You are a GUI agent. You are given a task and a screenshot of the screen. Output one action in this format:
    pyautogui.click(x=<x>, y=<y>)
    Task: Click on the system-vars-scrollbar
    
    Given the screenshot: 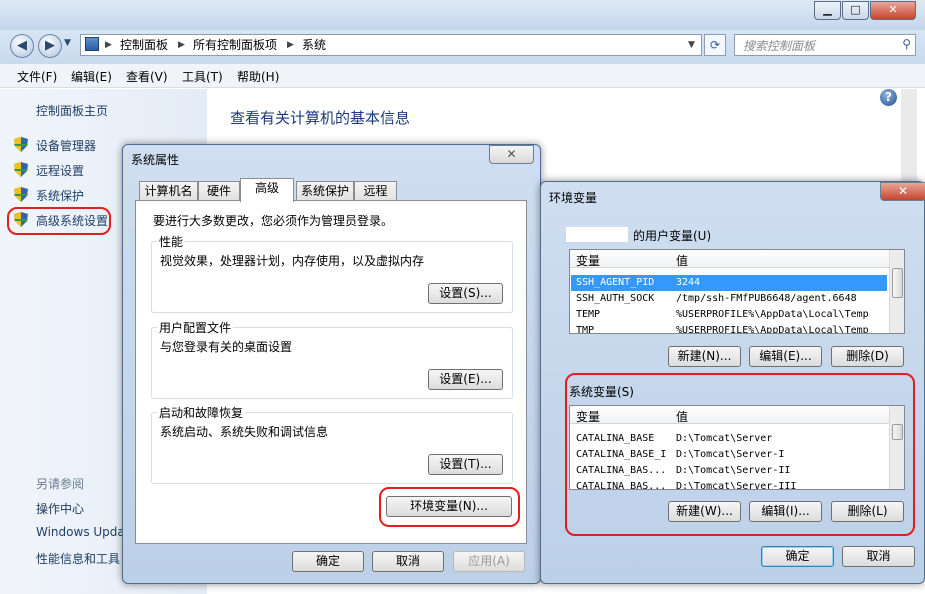 What is the action you would take?
    pyautogui.click(x=896, y=447)
    